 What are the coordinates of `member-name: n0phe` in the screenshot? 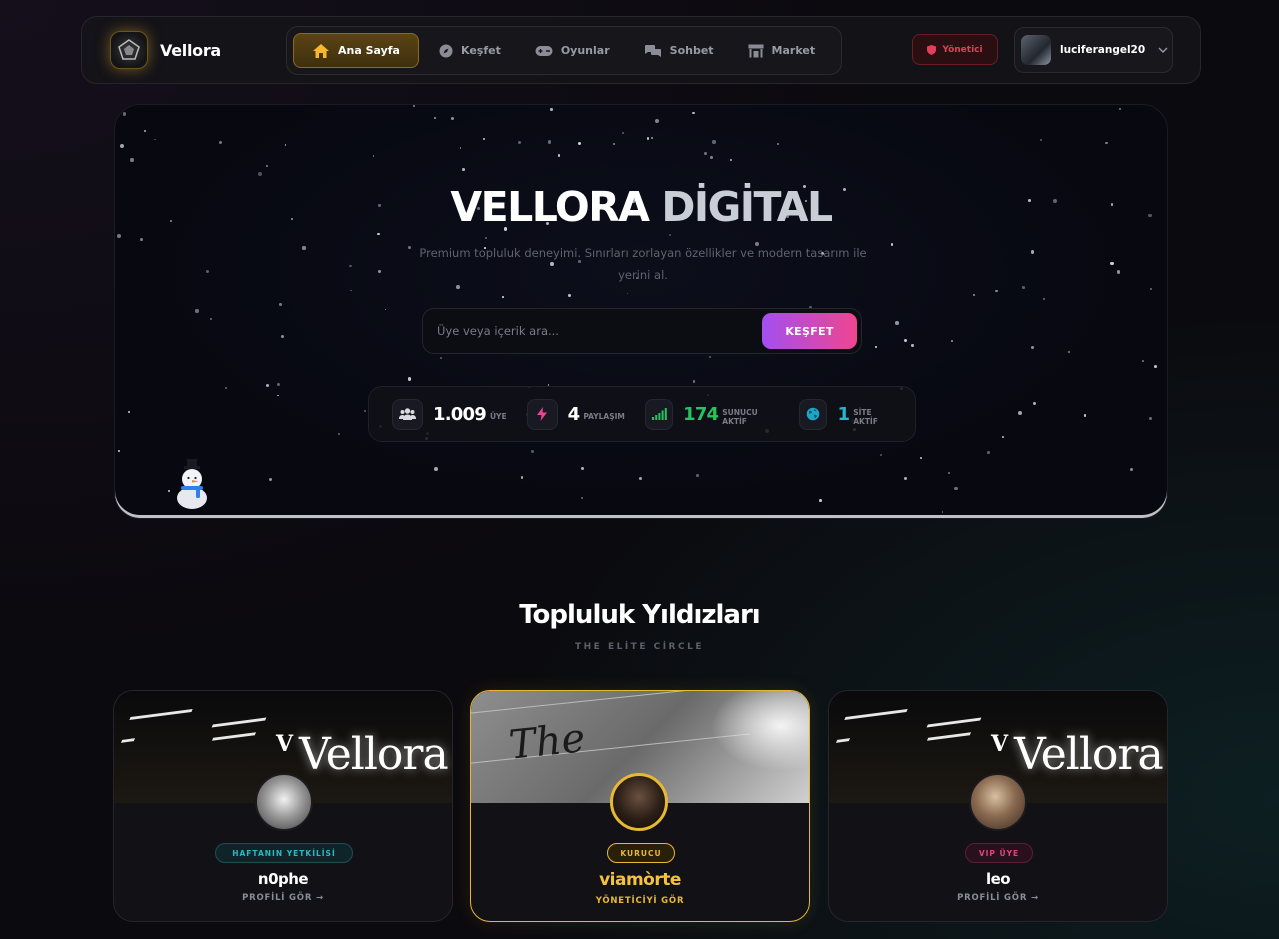 It's located at (283, 879).